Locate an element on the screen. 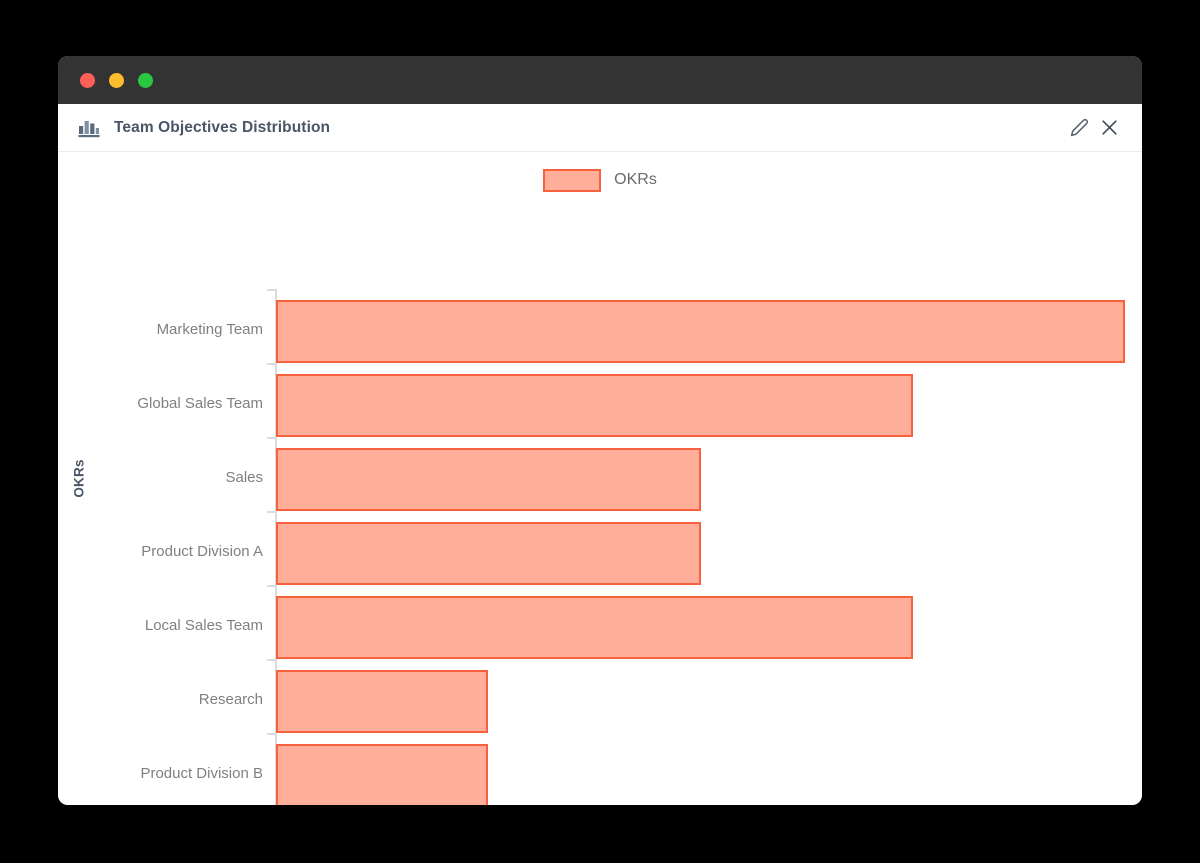 This screenshot has height=863, width=1200. window-maximize-dot is located at coordinates (145, 80).